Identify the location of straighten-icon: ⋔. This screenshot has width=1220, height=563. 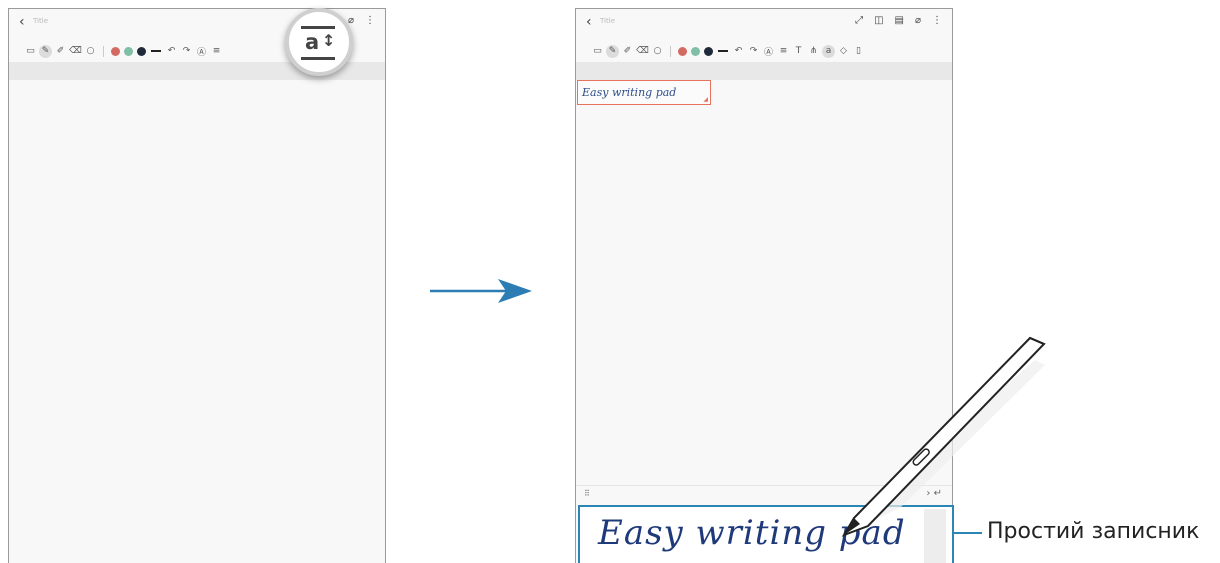
(813, 51).